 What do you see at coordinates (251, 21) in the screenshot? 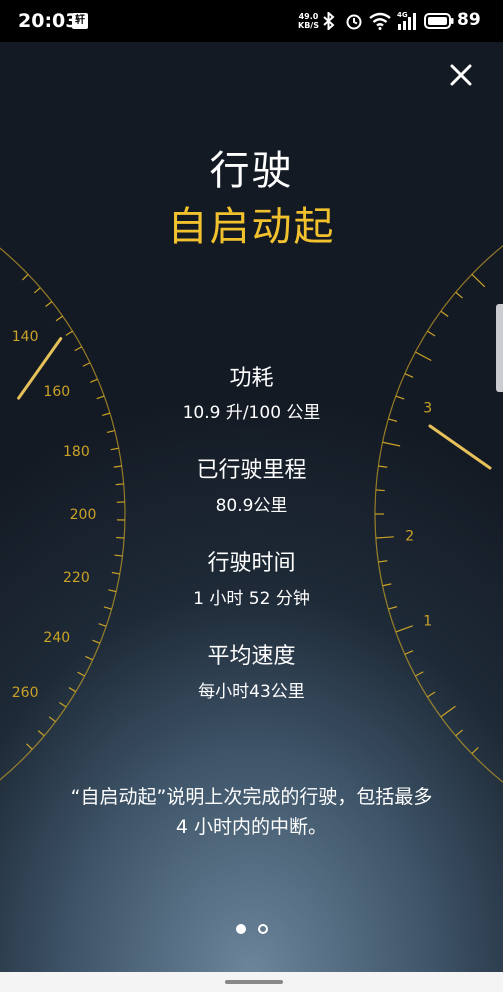
I see `status-bar: 20:03 轩 49.0 KB/S 4G 89` at bounding box center [251, 21].